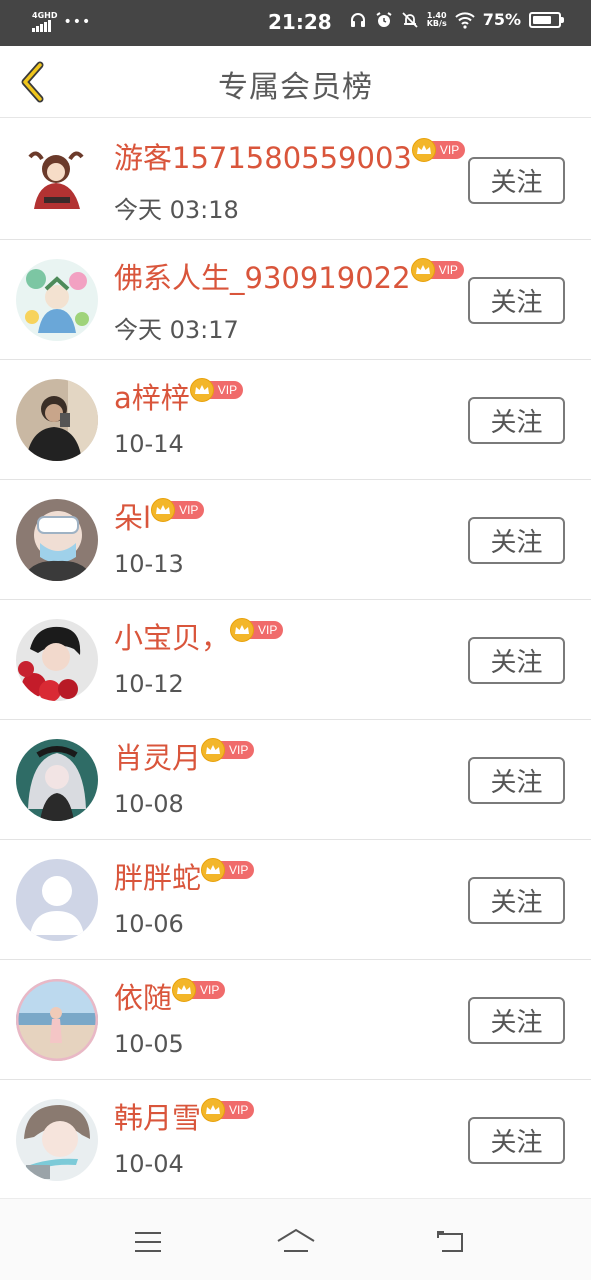  Describe the element at coordinates (149, 564) in the screenshot. I see `member-time: 10-13` at that location.